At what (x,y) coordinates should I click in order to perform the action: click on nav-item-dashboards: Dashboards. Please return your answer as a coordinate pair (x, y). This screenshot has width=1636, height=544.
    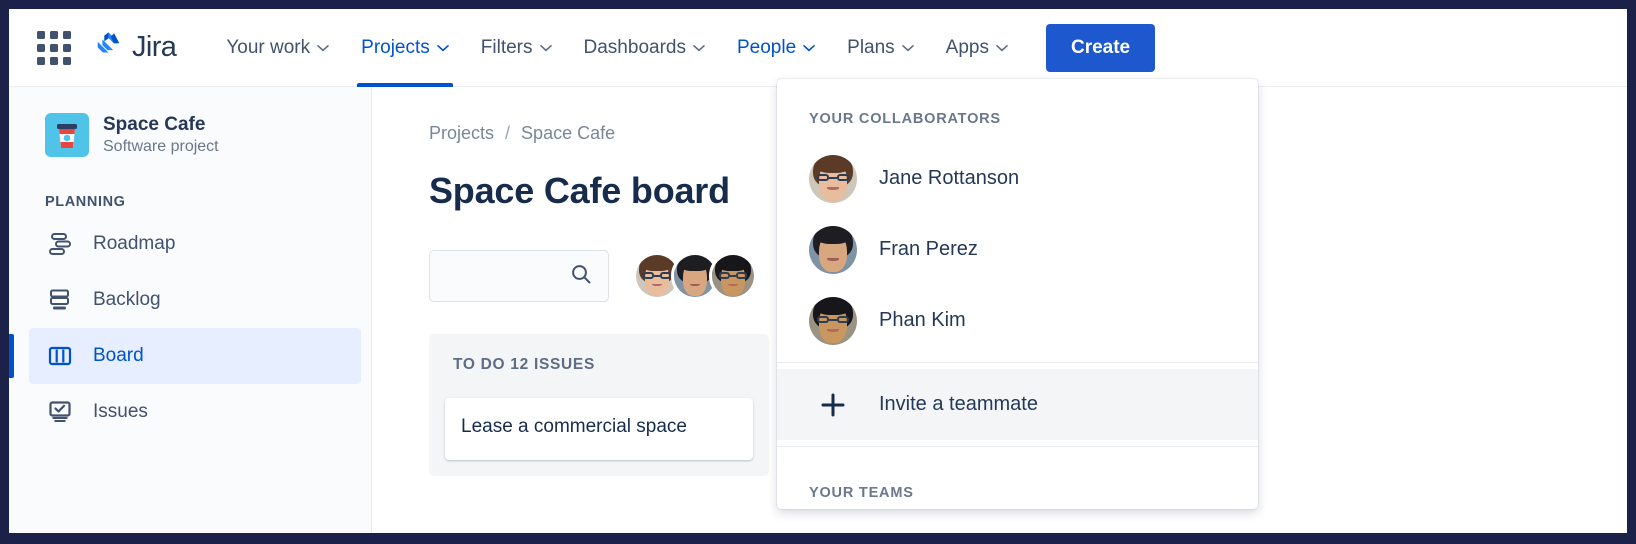
    Looking at the image, I should click on (644, 48).